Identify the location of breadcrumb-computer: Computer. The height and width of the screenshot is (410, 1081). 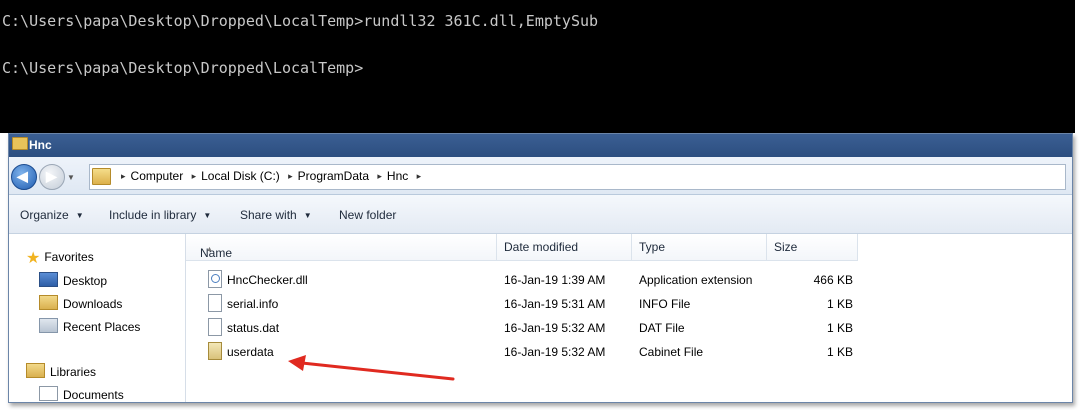
(157, 176).